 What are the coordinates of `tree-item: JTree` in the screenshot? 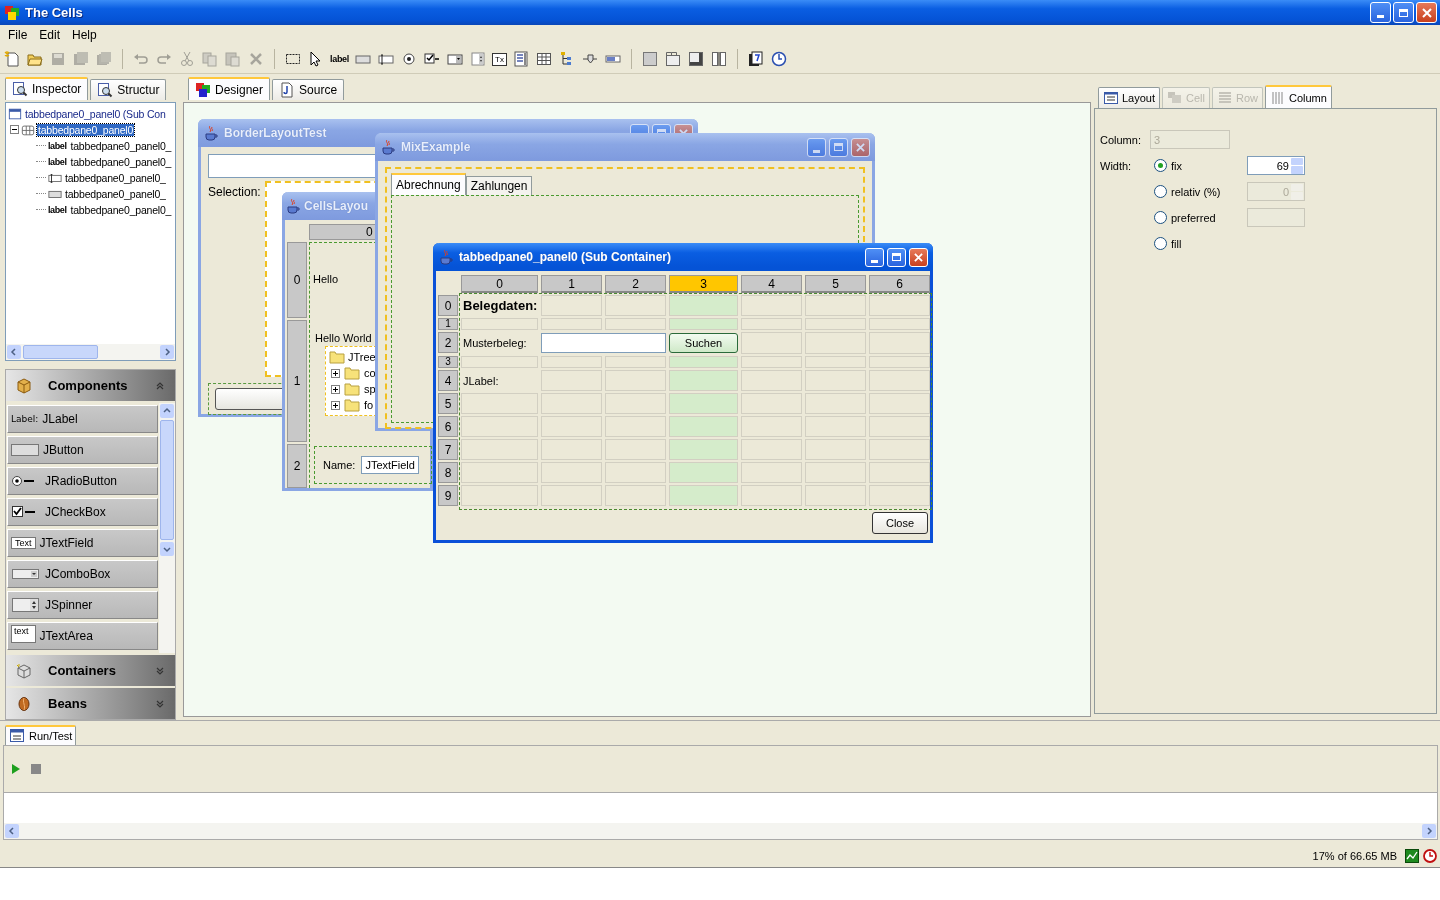 It's located at (362, 357).